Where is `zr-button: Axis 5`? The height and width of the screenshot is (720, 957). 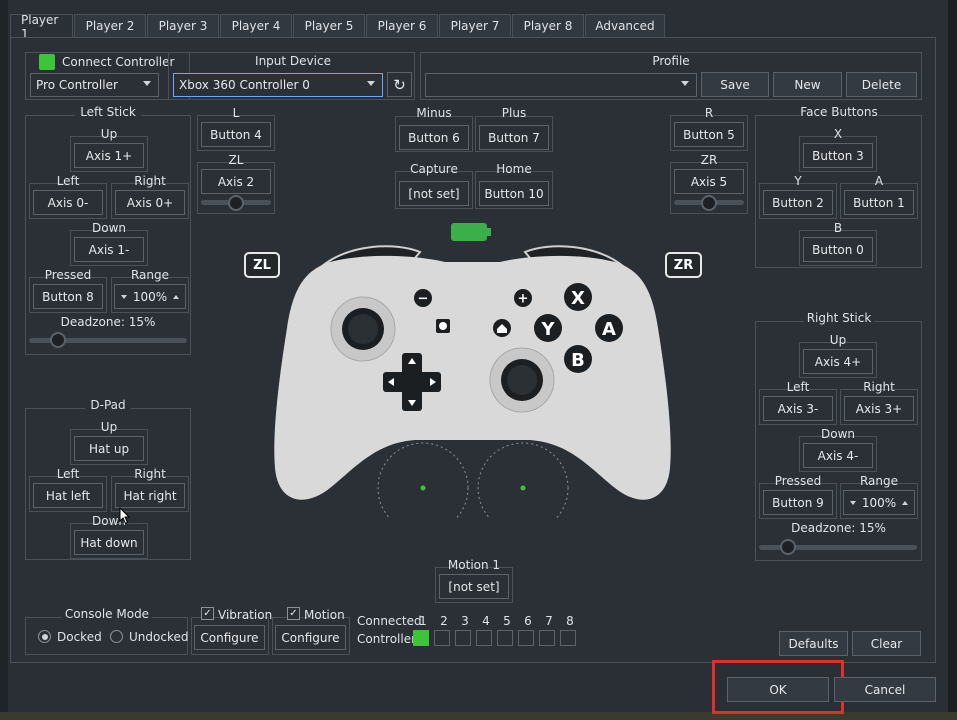 zr-button: Axis 5 is located at coordinates (709, 181).